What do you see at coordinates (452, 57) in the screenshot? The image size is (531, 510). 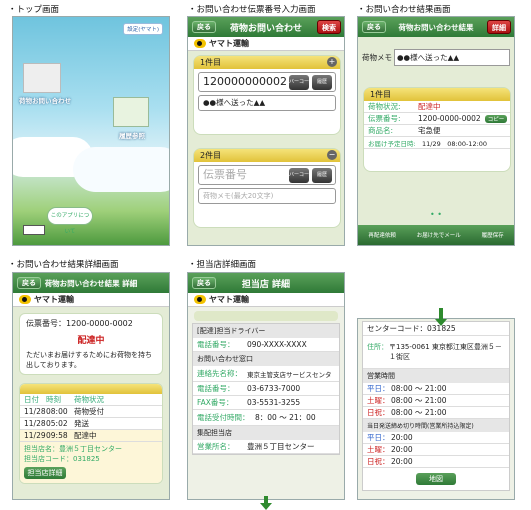 I see `memo-value: ●●様へ送った▲▲` at bounding box center [452, 57].